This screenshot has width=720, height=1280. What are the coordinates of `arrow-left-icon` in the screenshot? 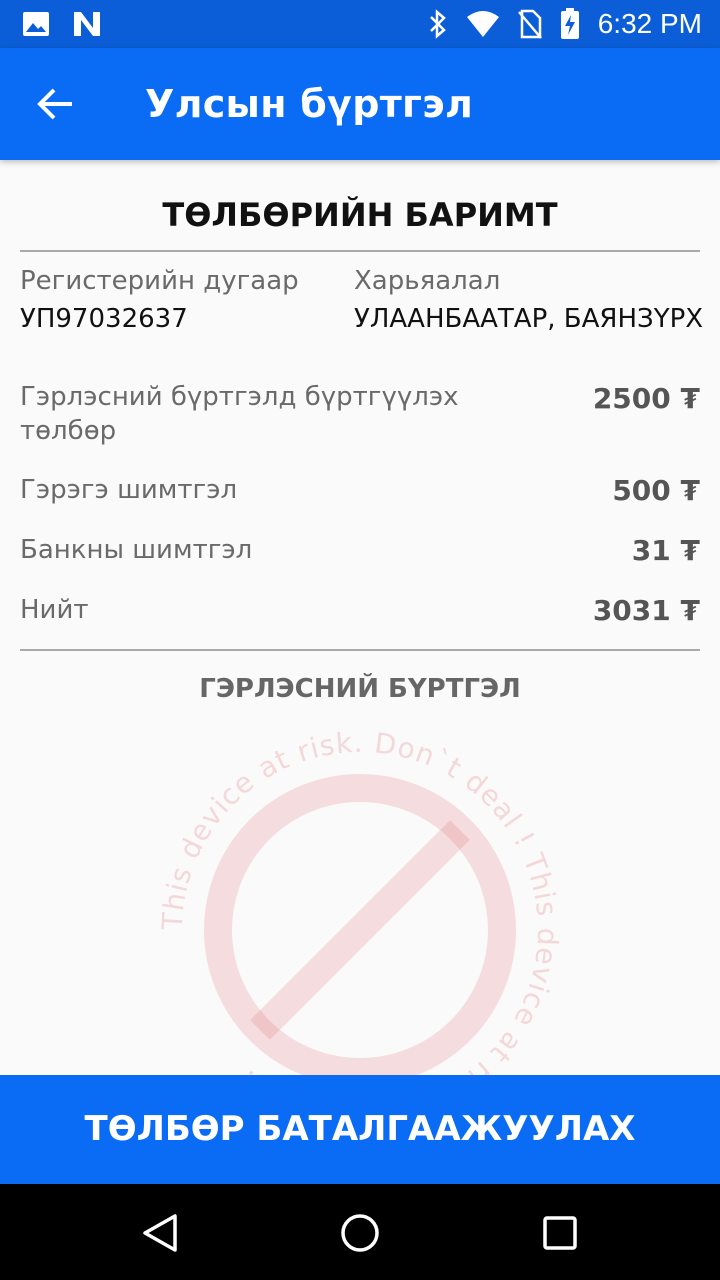 It's located at (54, 104).